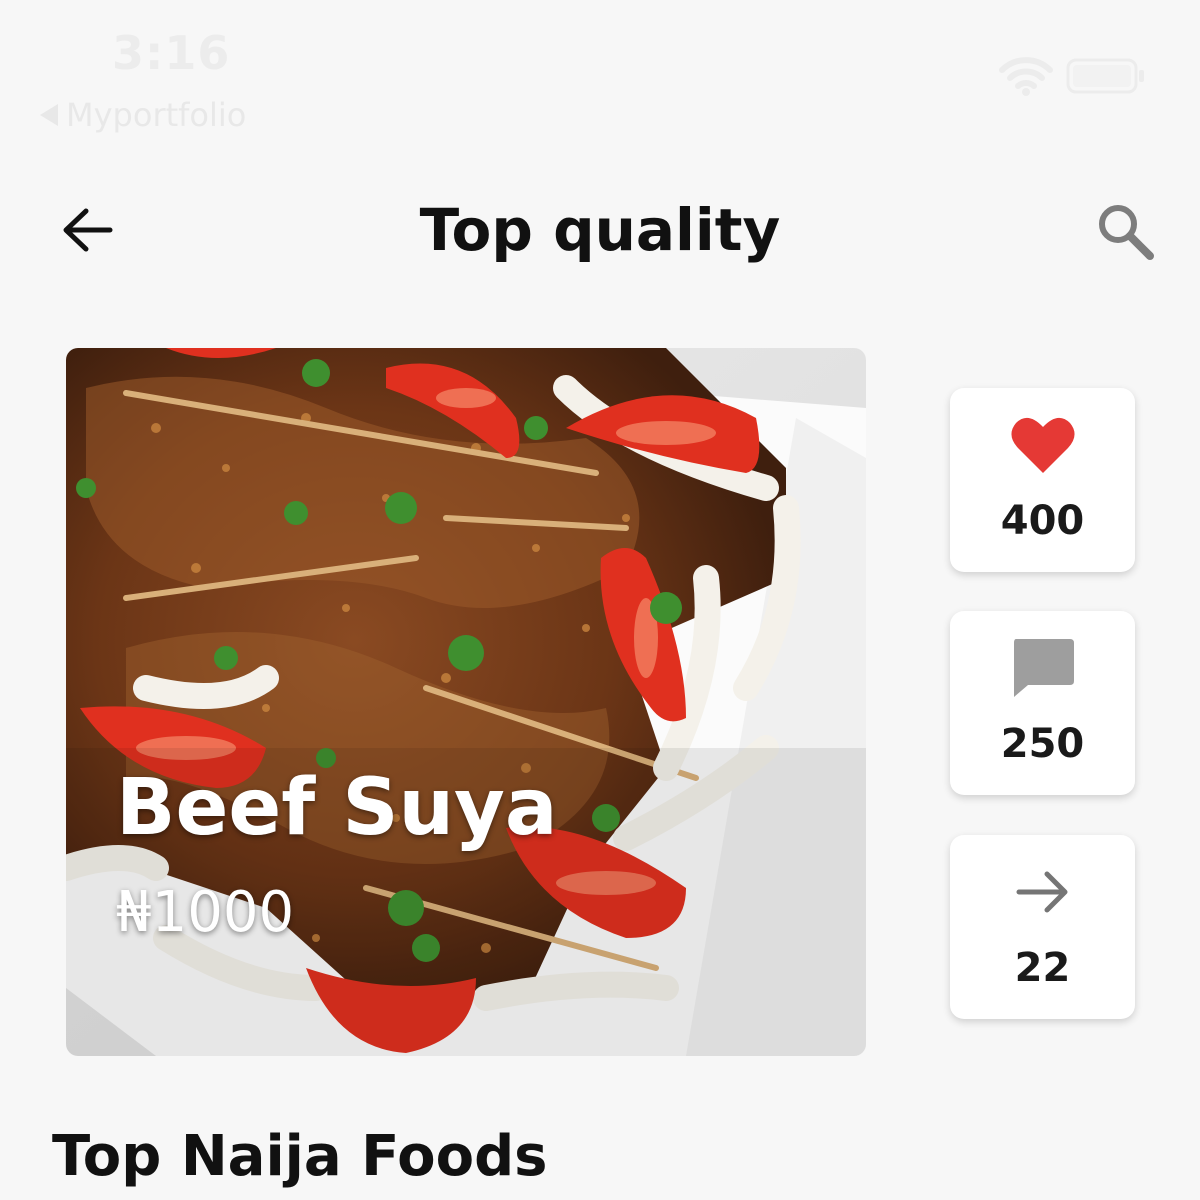 The height and width of the screenshot is (1200, 1200). What do you see at coordinates (1042, 703) in the screenshot?
I see `comments-button: 250` at bounding box center [1042, 703].